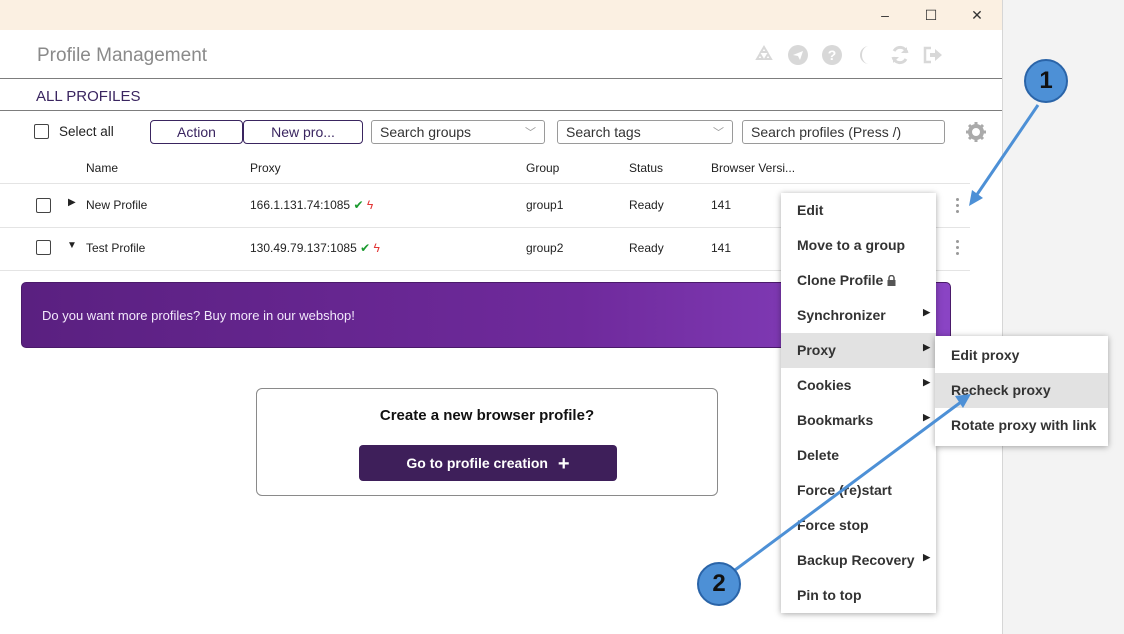 This screenshot has width=1124, height=634. What do you see at coordinates (858, 350) in the screenshot?
I see `menu-item-proxy: Proxy ▶` at bounding box center [858, 350].